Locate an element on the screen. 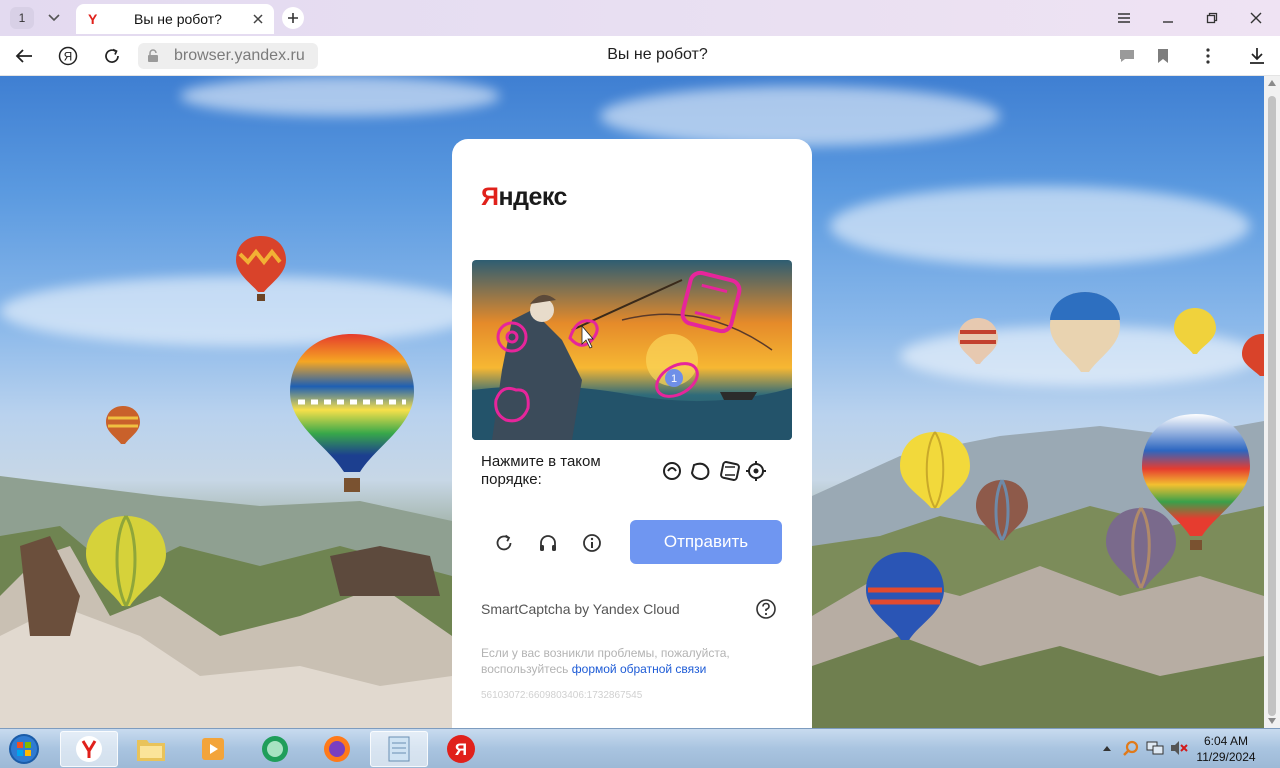 The height and width of the screenshot is (768, 1280). tabs-dropdown-icon is located at coordinates (54, 18).